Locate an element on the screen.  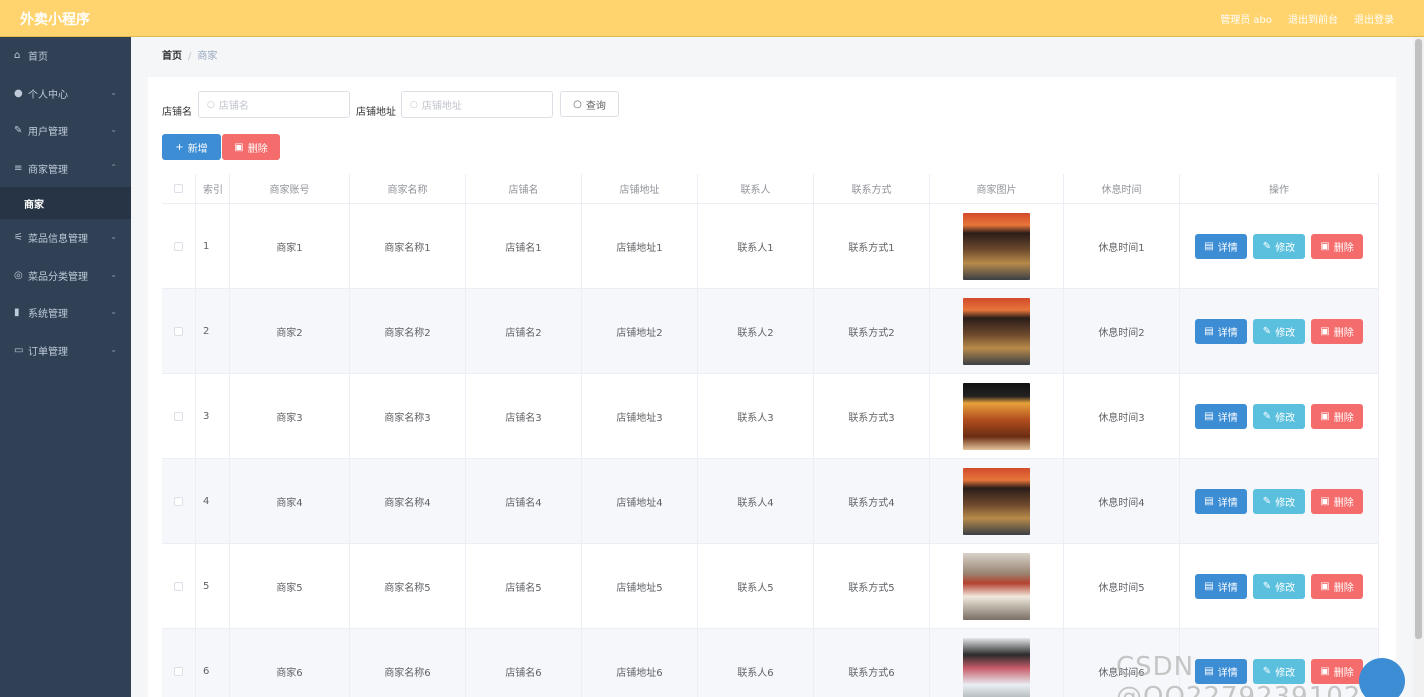
header-shop: 店铺名 is located at coordinates (524, 188).